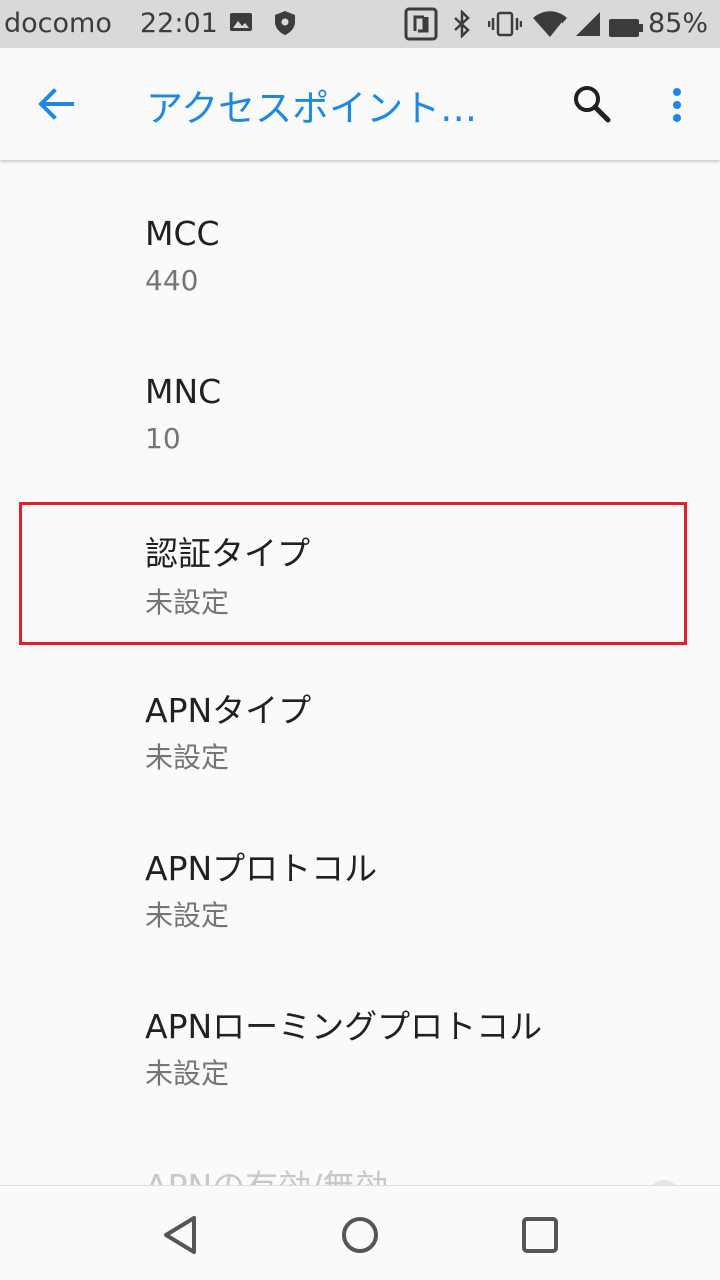 The width and height of the screenshot is (720, 1280). I want to click on setting-label: MCC, so click(182, 233).